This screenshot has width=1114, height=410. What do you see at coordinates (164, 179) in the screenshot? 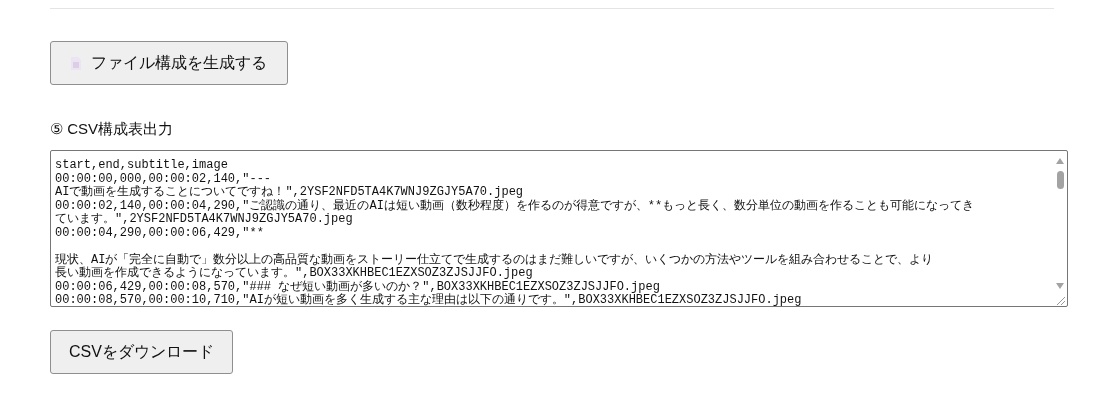
I see `csv-line: 00:00:00,000,00:00:02,140,"---` at bounding box center [164, 179].